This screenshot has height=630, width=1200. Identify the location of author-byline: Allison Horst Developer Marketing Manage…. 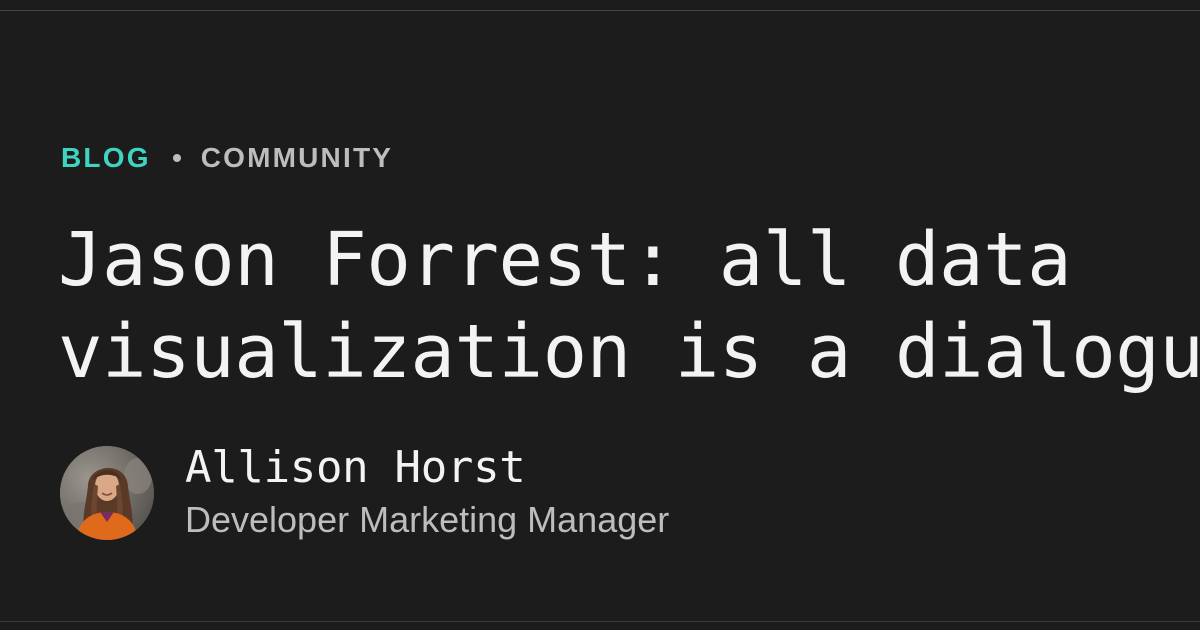
(364, 493).